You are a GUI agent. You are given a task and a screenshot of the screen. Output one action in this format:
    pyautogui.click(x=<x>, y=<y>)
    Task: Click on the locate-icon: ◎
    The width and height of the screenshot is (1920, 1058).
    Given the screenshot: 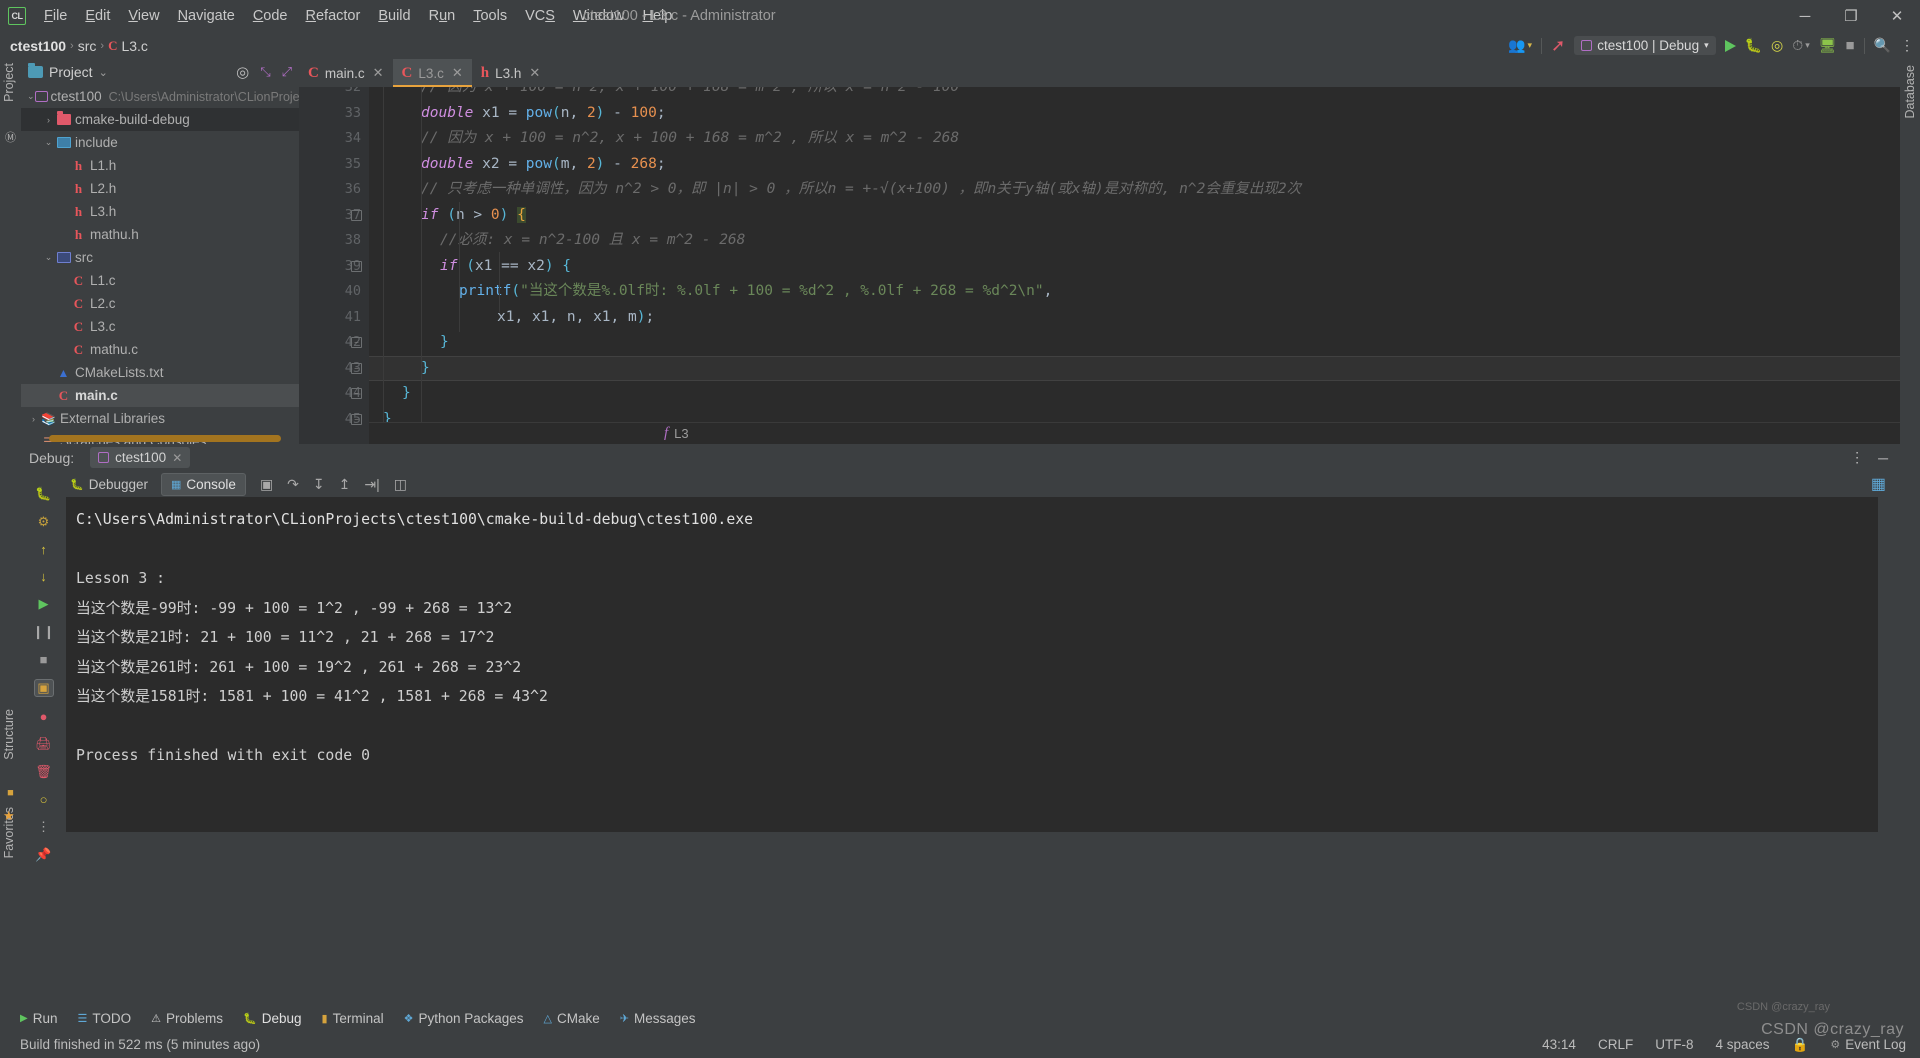 What is the action you would take?
    pyautogui.click(x=242, y=72)
    